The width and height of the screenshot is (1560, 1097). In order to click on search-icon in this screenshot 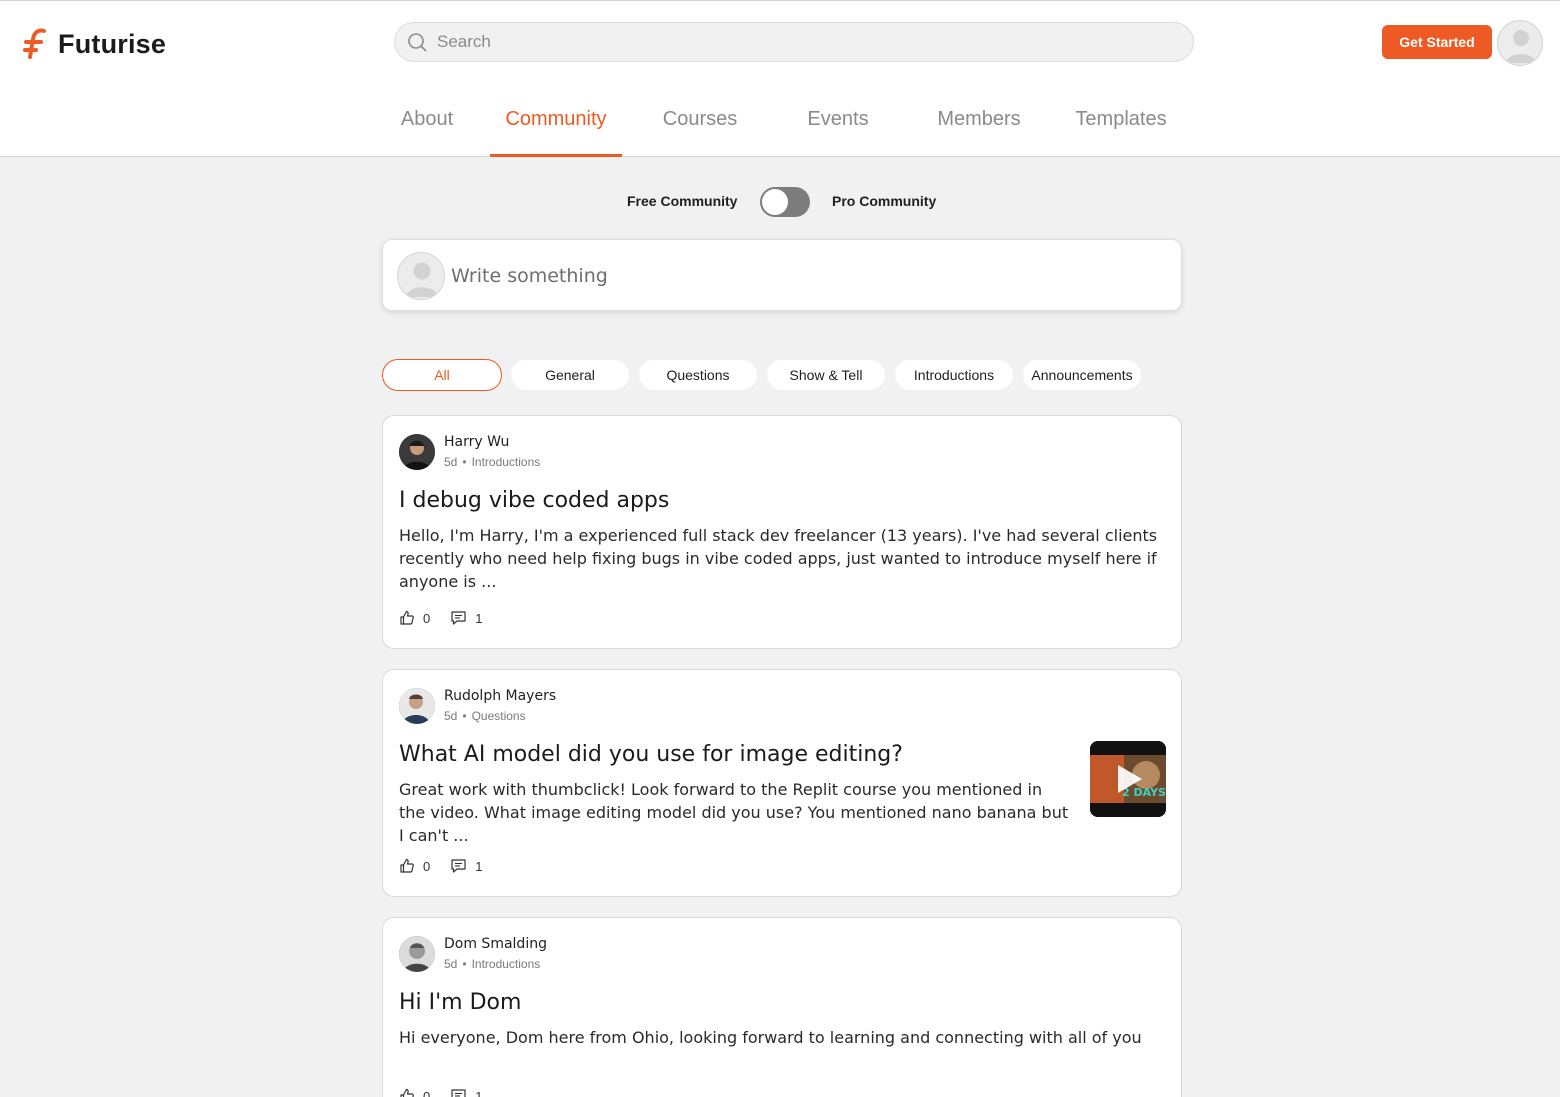, I will do `click(417, 42)`.